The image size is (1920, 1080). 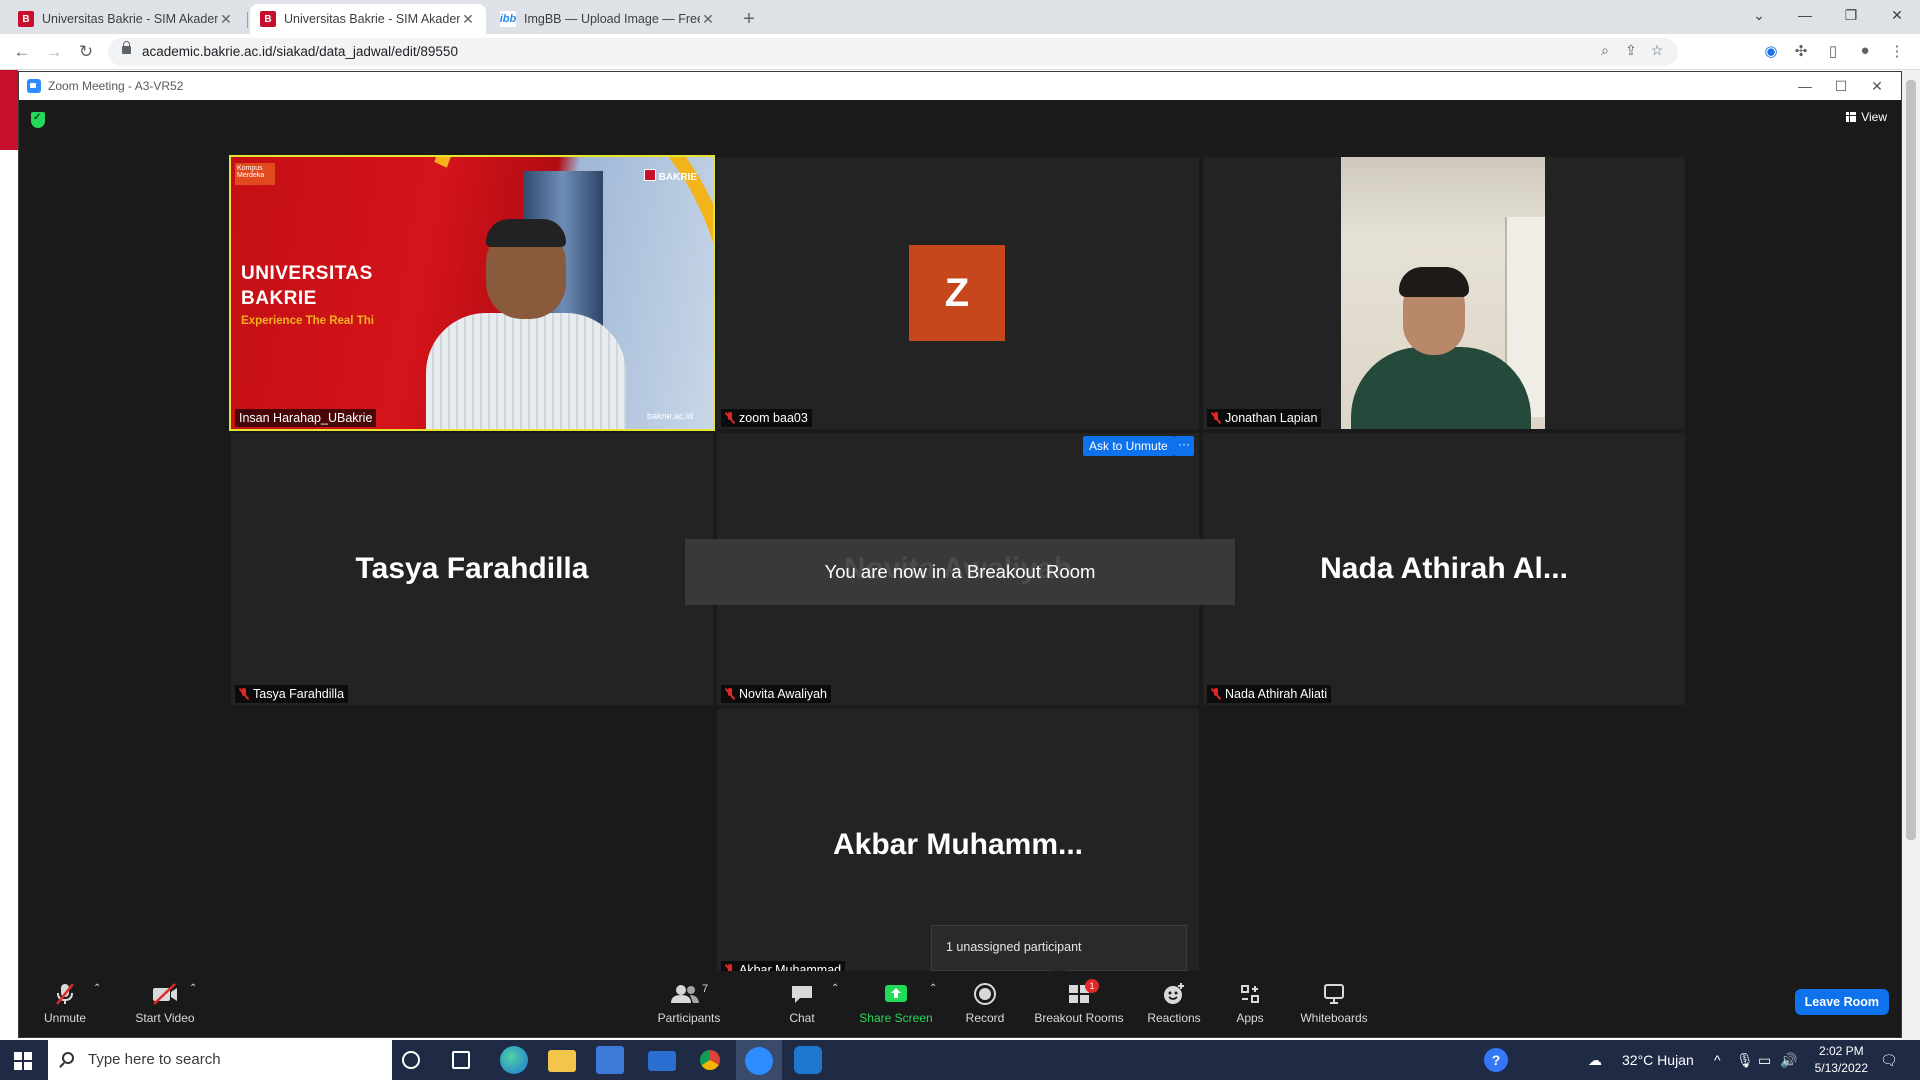 What do you see at coordinates (526, 371) in the screenshot?
I see `person-shirt` at bounding box center [526, 371].